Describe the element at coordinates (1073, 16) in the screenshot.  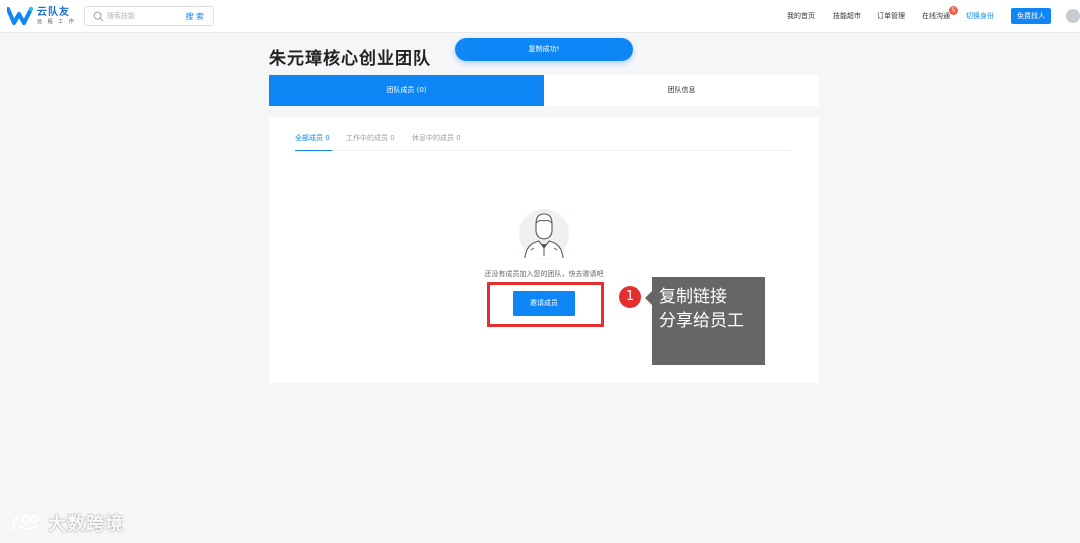
I see `avatar` at that location.